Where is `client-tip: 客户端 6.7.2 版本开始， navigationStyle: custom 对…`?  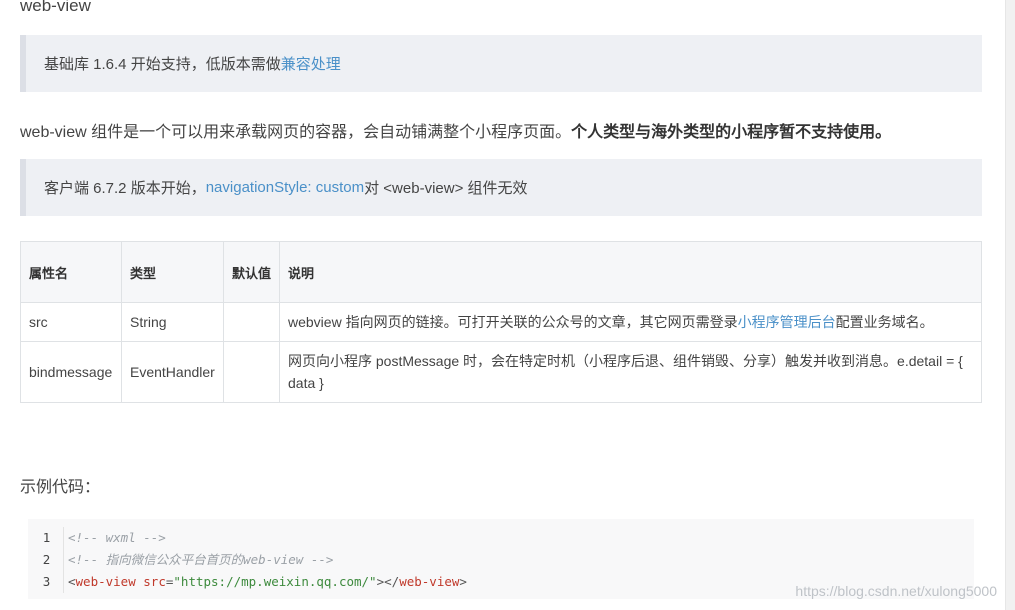 client-tip: 客户端 6.7.2 版本开始， navigationStyle: custom 对… is located at coordinates (501, 187).